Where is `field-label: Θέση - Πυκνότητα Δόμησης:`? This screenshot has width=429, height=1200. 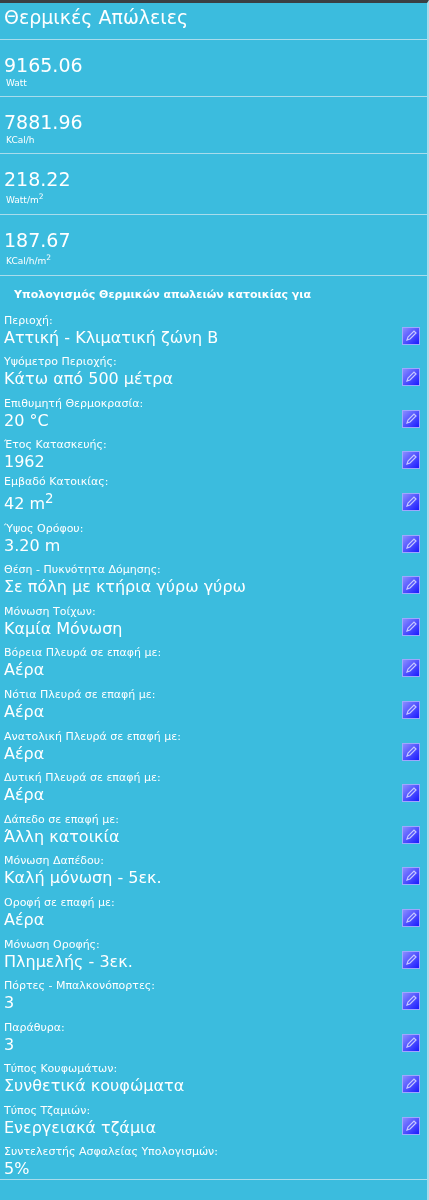 field-label: Θέση - Πυκνότητα Δόμησης: is located at coordinates (83, 570).